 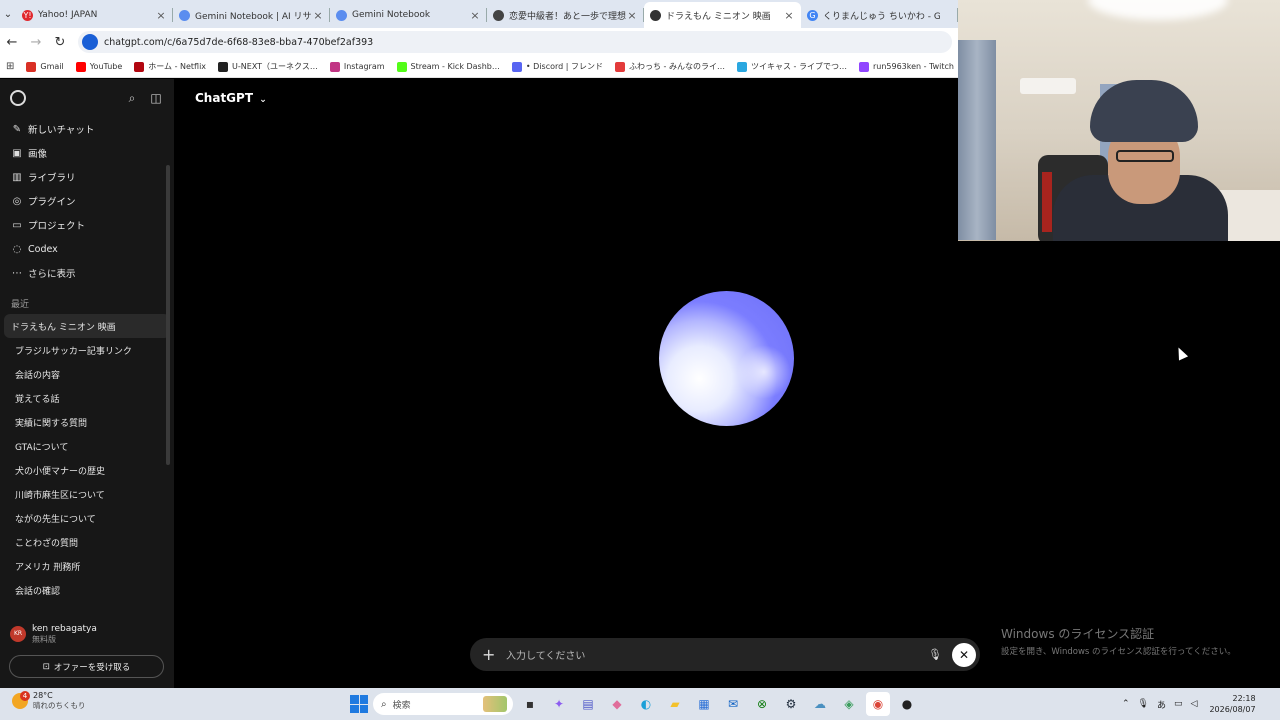 I want to click on close-voice-button: ✕, so click(x=964, y=654).